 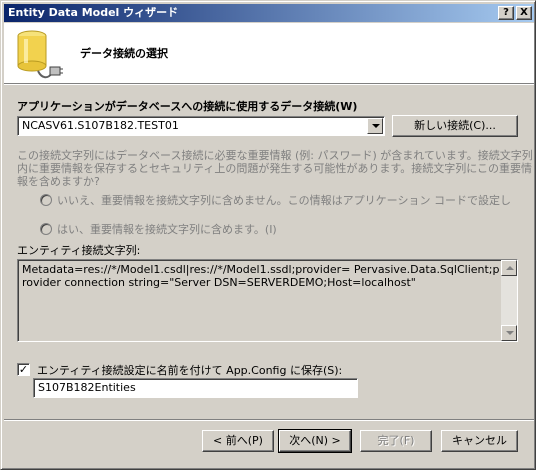 What do you see at coordinates (509, 268) in the screenshot?
I see `scroll-up-icon` at bounding box center [509, 268].